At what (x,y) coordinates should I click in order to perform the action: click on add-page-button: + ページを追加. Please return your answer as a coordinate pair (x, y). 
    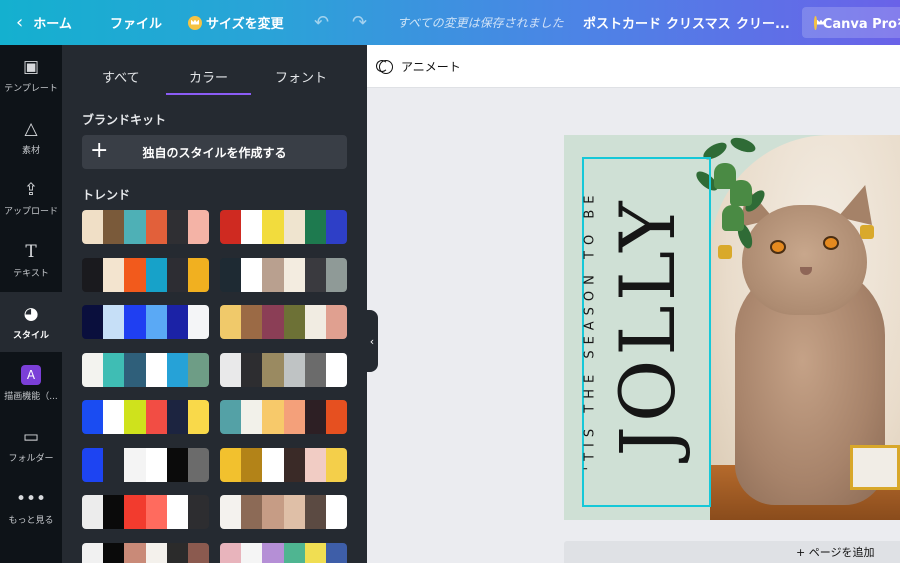
    Looking at the image, I should click on (732, 552).